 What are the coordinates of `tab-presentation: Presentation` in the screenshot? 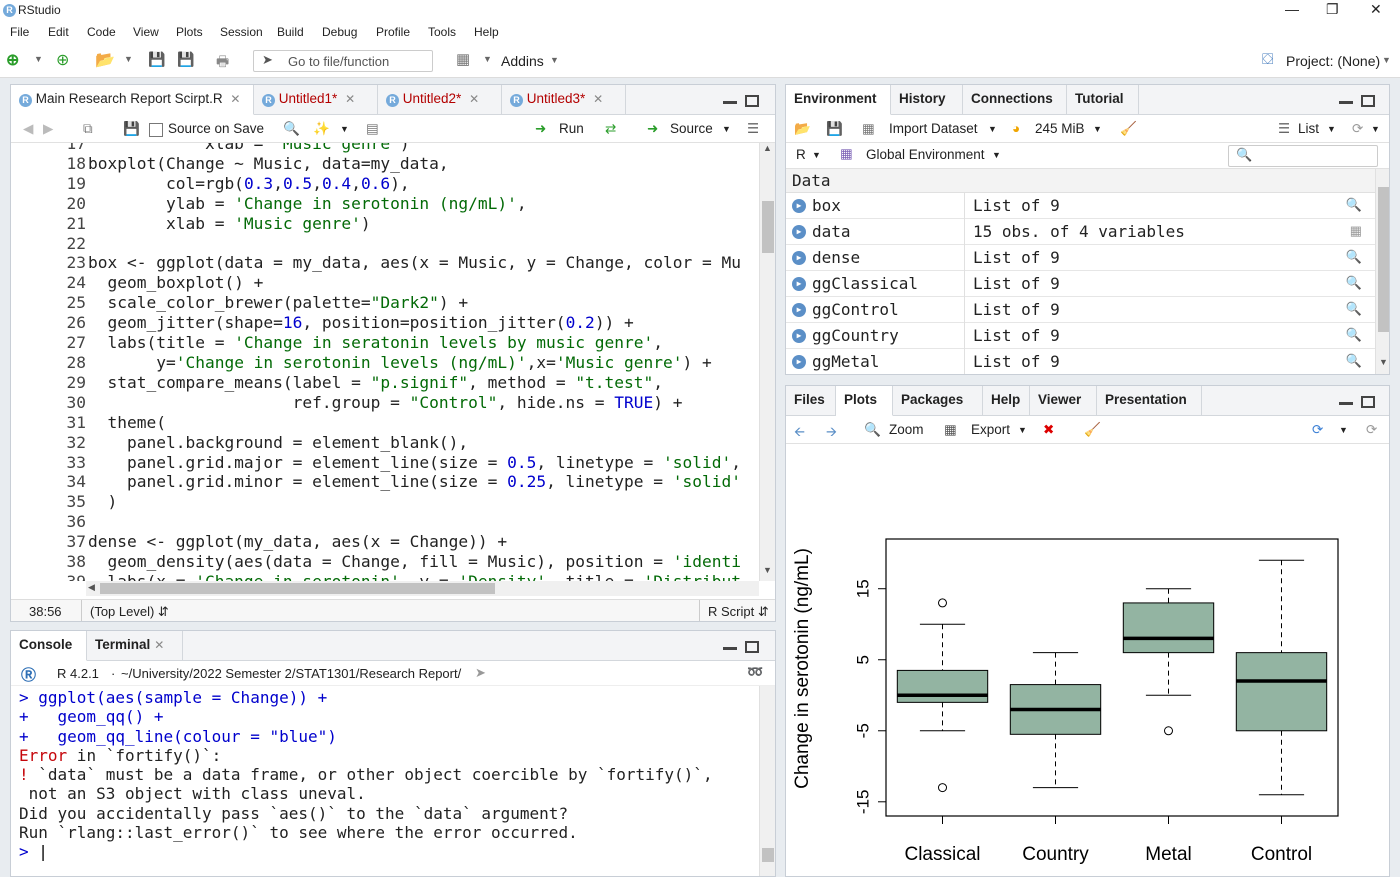 It's located at (1149, 401).